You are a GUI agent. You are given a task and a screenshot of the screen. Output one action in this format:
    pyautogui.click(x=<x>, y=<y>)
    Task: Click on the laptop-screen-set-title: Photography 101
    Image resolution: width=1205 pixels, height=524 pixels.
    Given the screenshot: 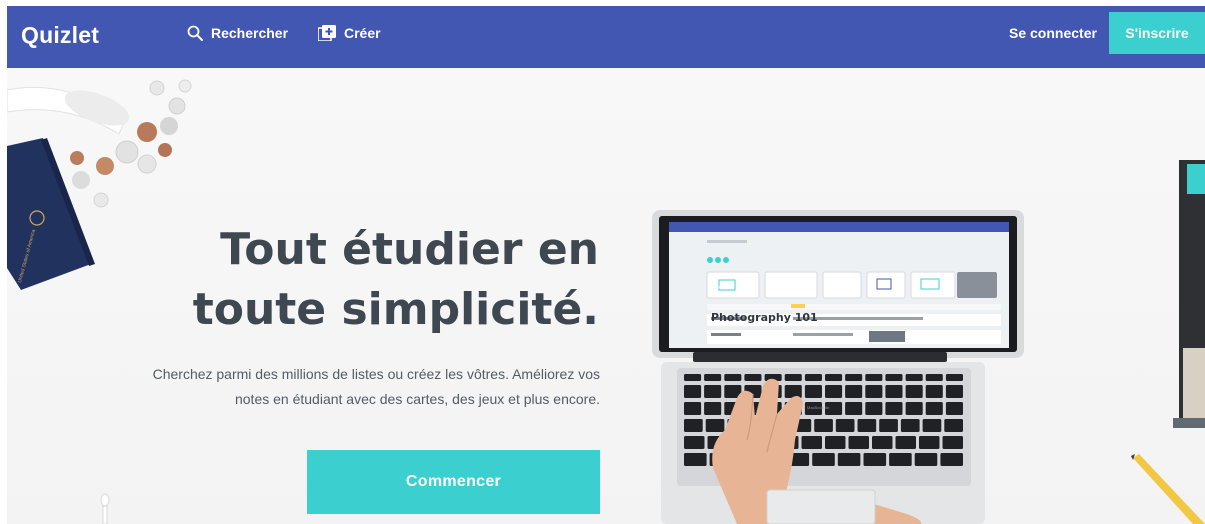 What is the action you would take?
    pyautogui.click(x=764, y=317)
    